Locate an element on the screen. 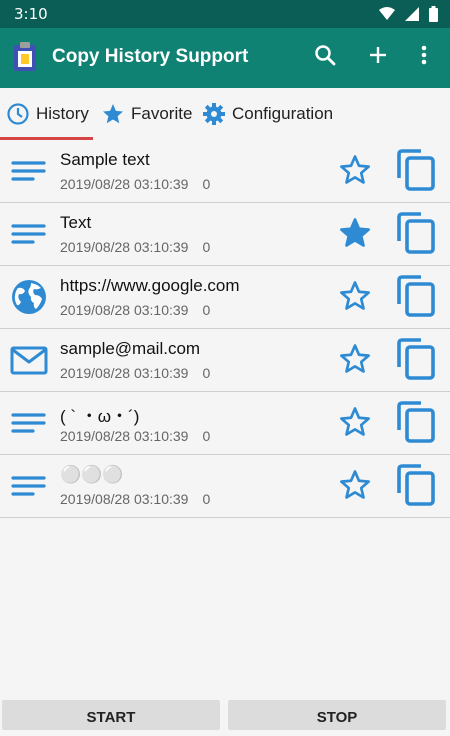  globe-icon is located at coordinates (29, 297).